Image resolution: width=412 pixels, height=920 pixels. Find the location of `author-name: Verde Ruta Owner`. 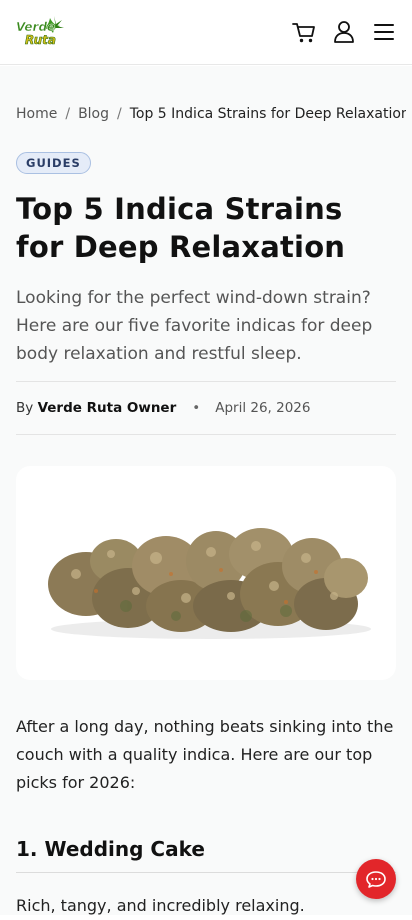

author-name: Verde Ruta Owner is located at coordinates (107, 408).